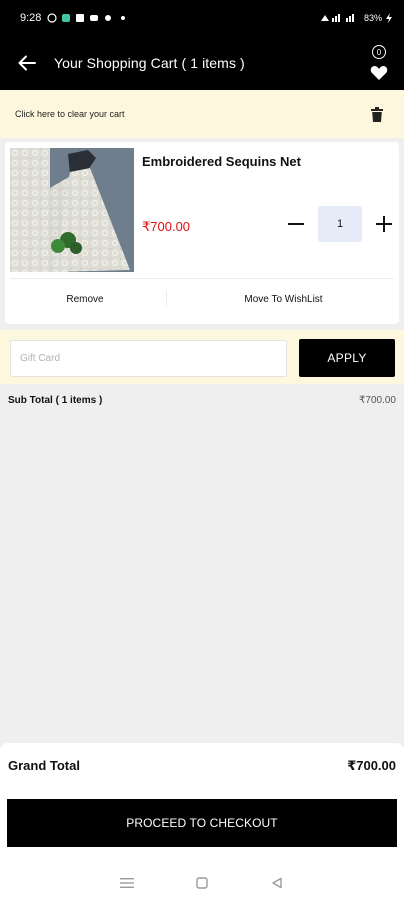 This screenshot has height=900, width=404. Describe the element at coordinates (166, 298) in the screenshot. I see `action-divider` at that location.